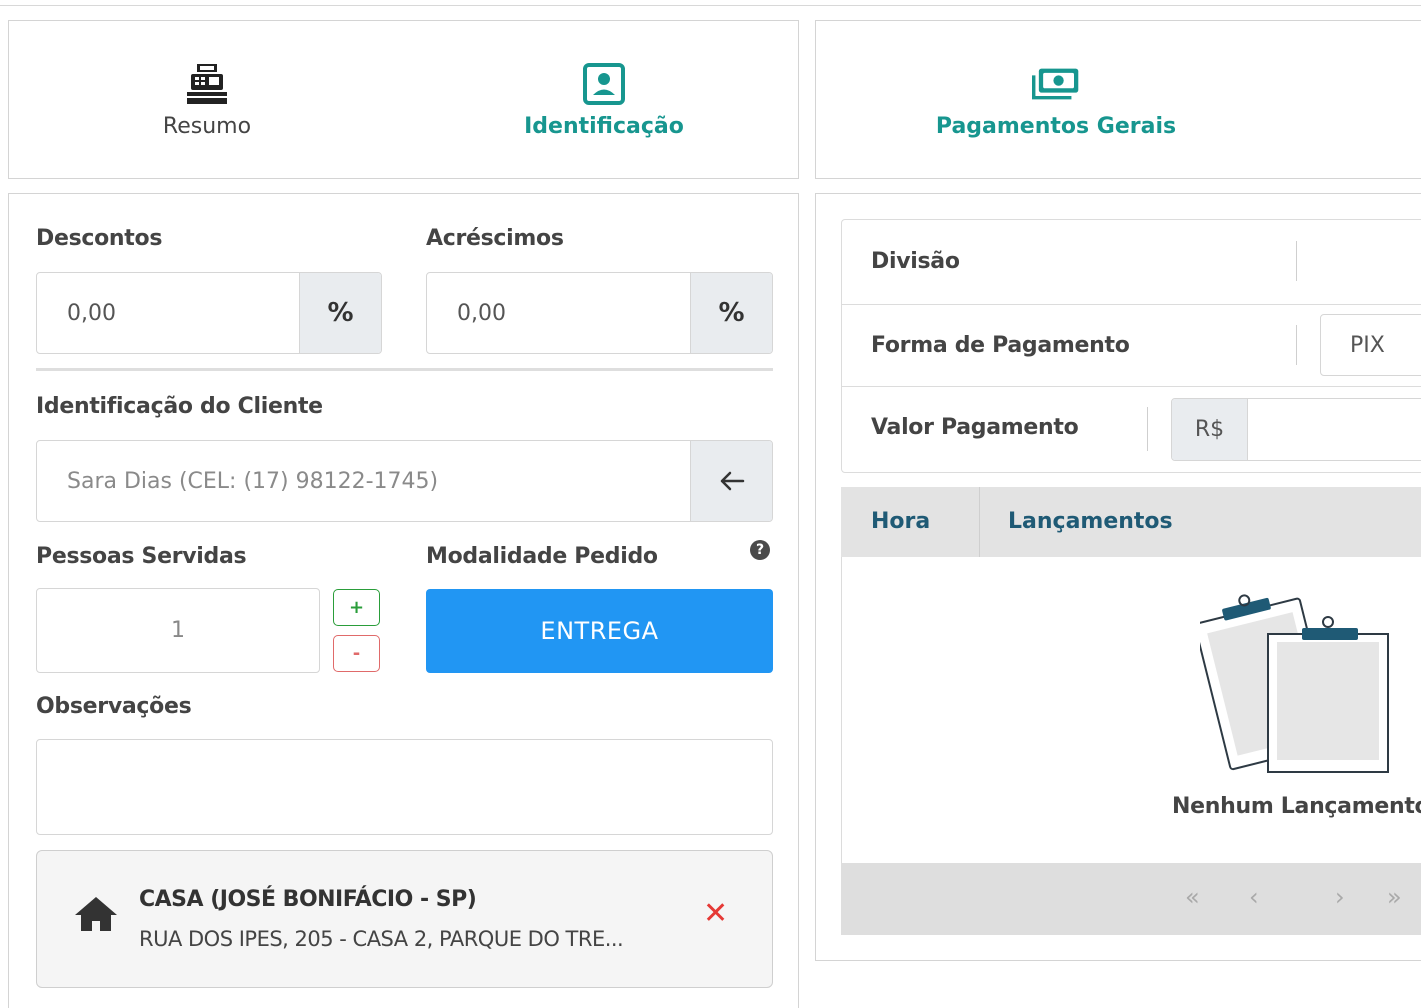 This screenshot has width=1421, height=1008. Describe the element at coordinates (356, 653) in the screenshot. I see `decrement-button: -` at that location.